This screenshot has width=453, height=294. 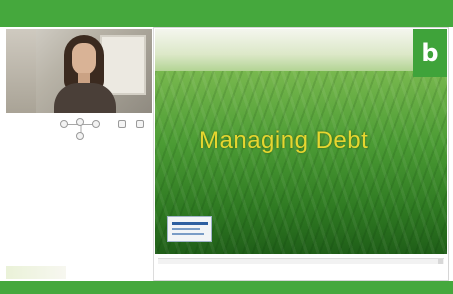 What do you see at coordinates (21, 71) in the screenshot?
I see `video-background-wall` at bounding box center [21, 71].